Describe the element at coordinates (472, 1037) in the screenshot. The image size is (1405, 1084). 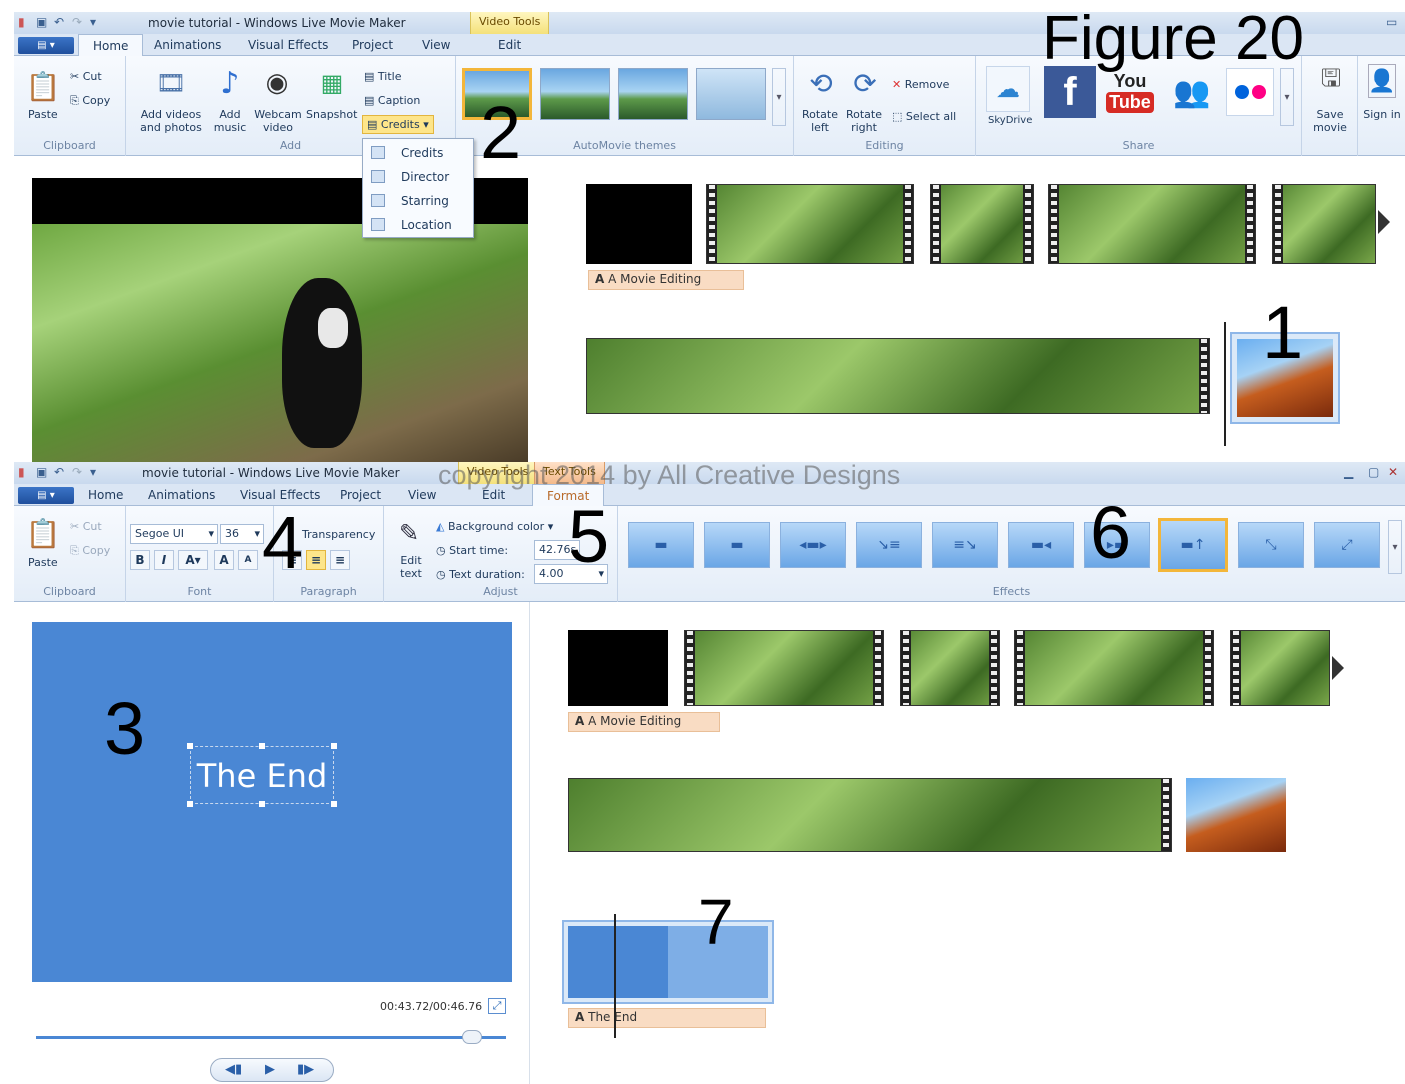
I see `seek-thumb` at that location.